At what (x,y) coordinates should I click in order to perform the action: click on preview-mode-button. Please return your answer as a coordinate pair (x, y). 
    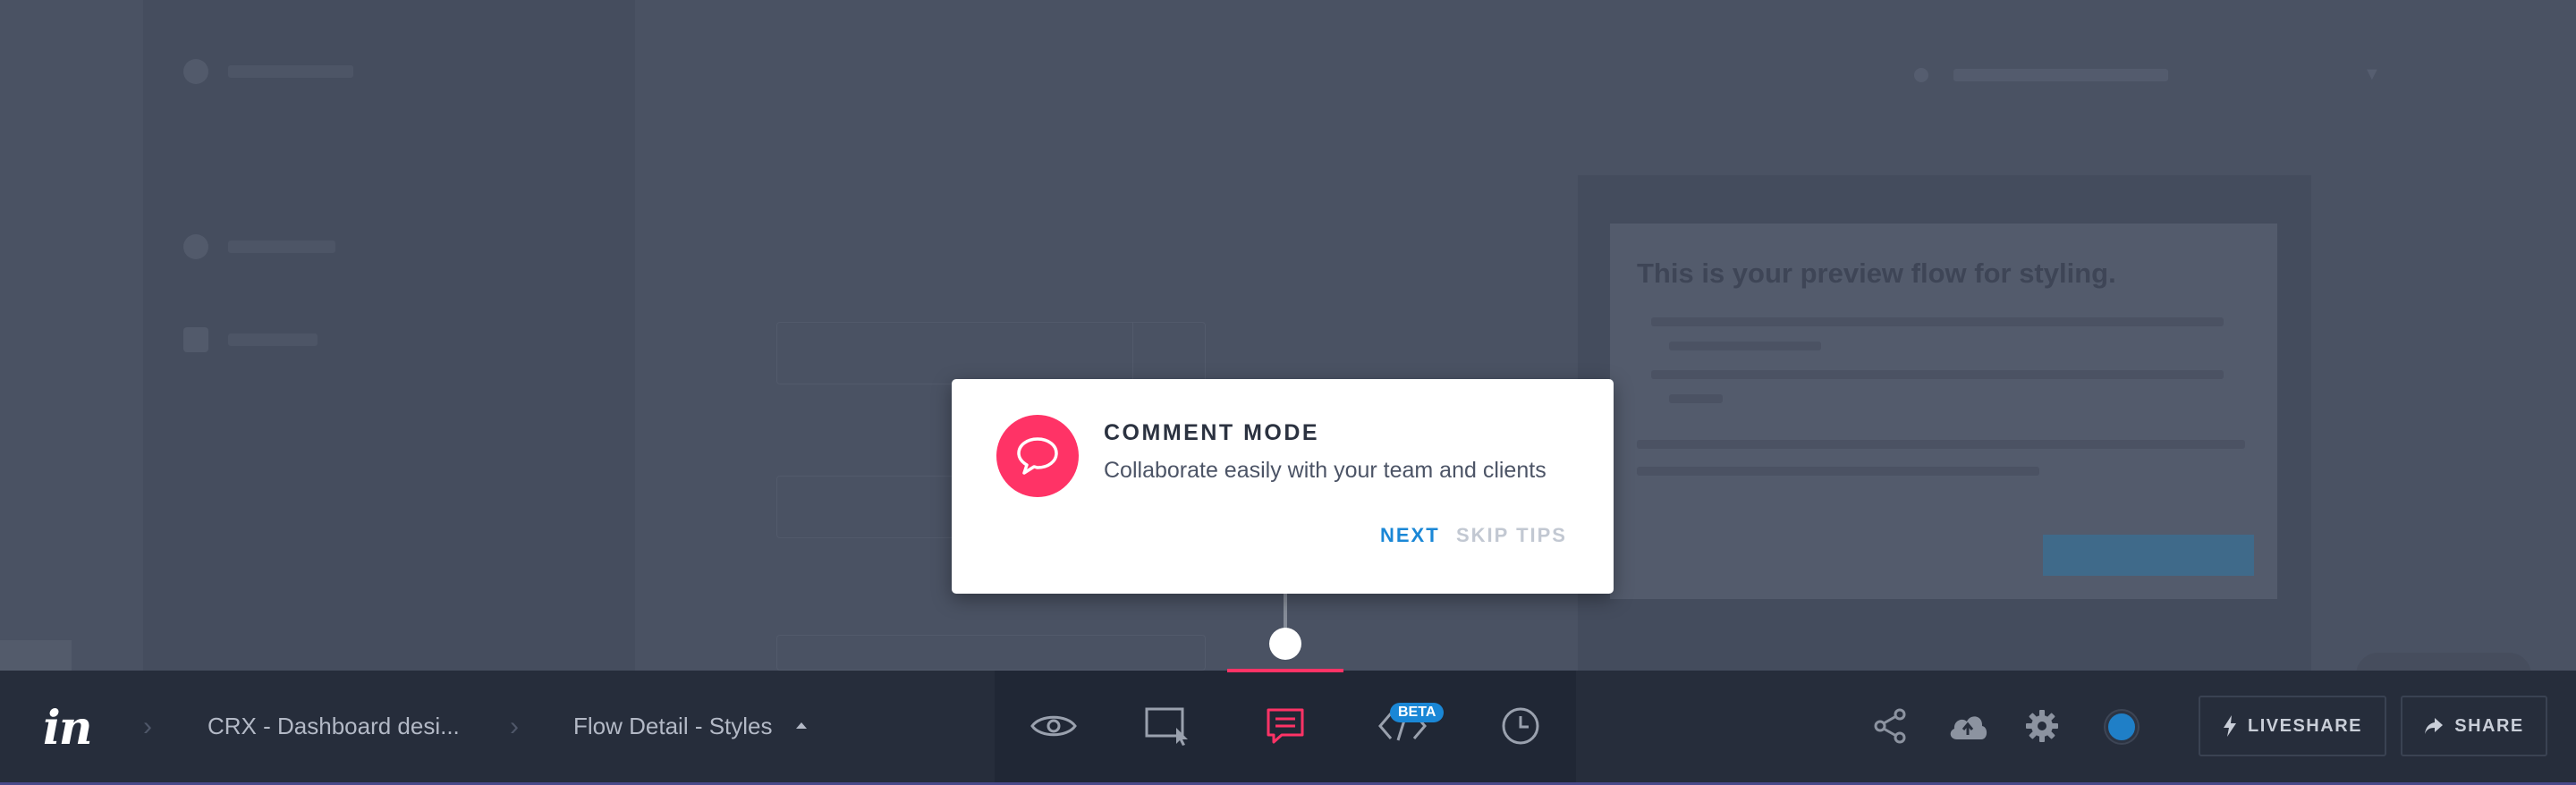
    Looking at the image, I should click on (1053, 726).